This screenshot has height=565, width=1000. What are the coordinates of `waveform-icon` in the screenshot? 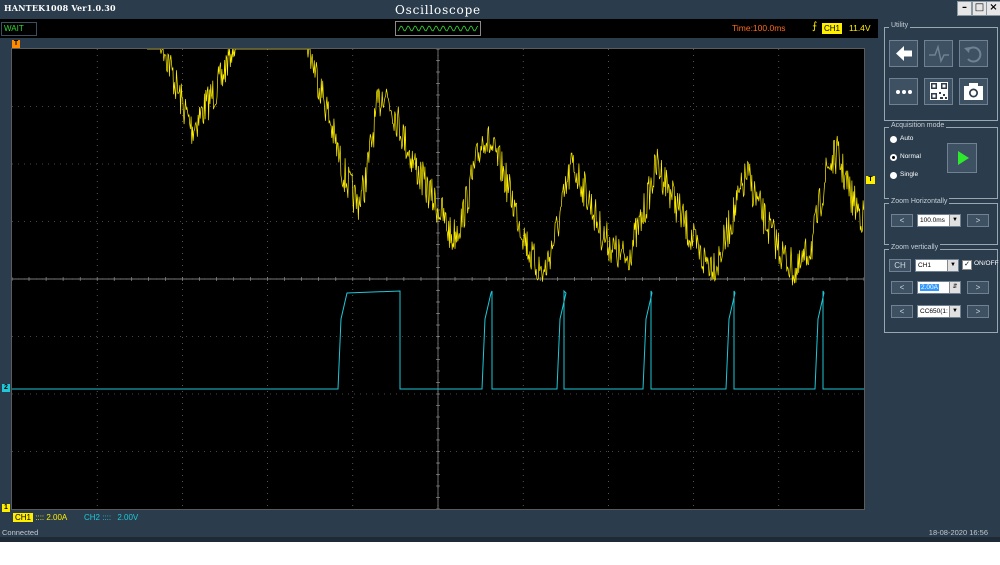 It's located at (939, 54).